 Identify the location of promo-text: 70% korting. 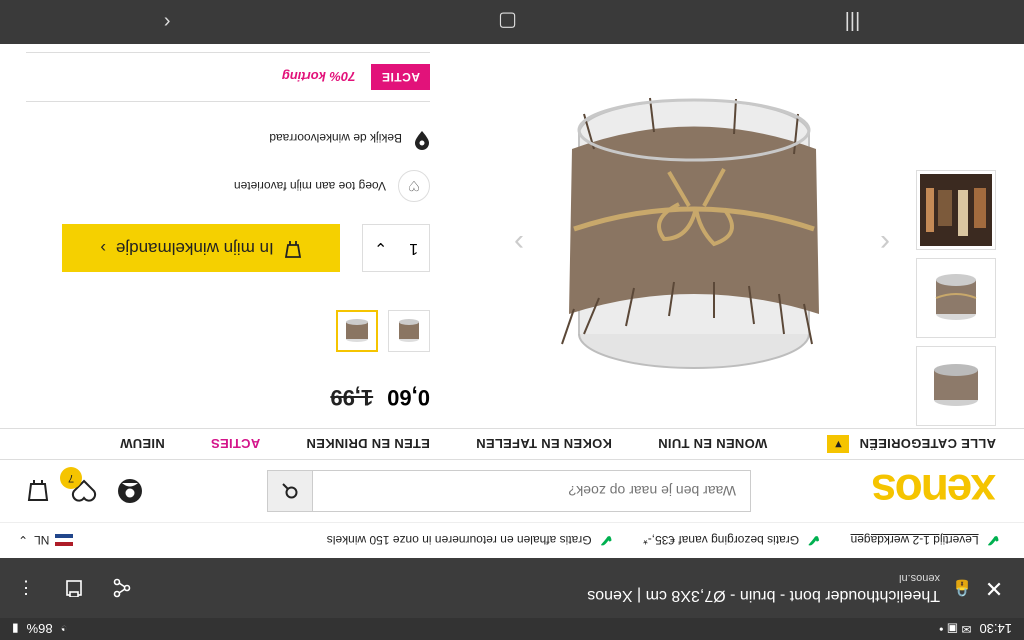
(318, 77).